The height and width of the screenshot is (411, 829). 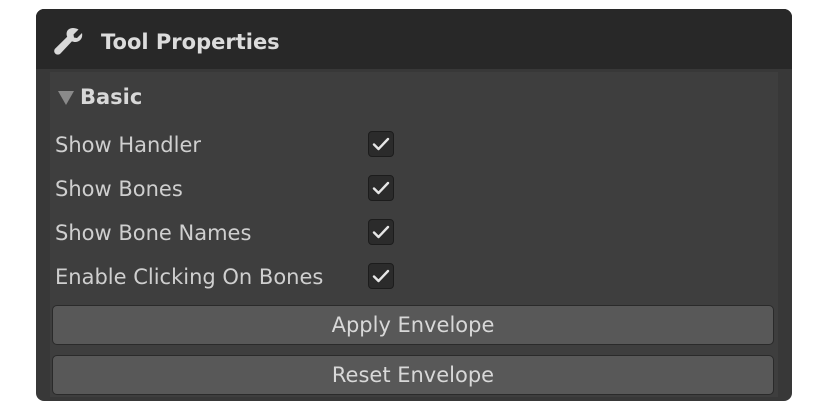 I want to click on option-row-show-bones: Show Bones, so click(x=415, y=189).